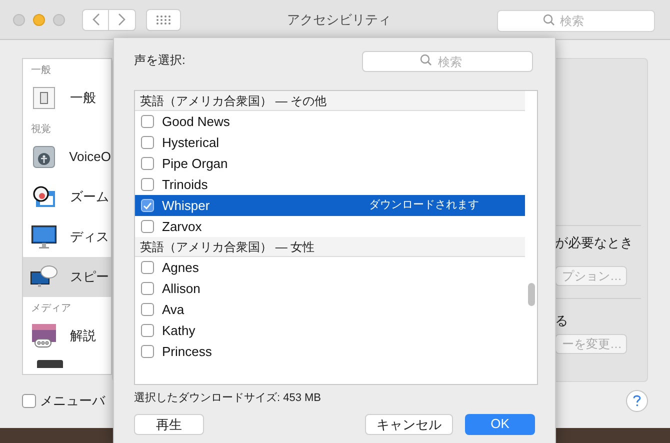 The height and width of the screenshot is (443, 670). What do you see at coordinates (51, 309) in the screenshot?
I see `section-label: メディア` at bounding box center [51, 309].